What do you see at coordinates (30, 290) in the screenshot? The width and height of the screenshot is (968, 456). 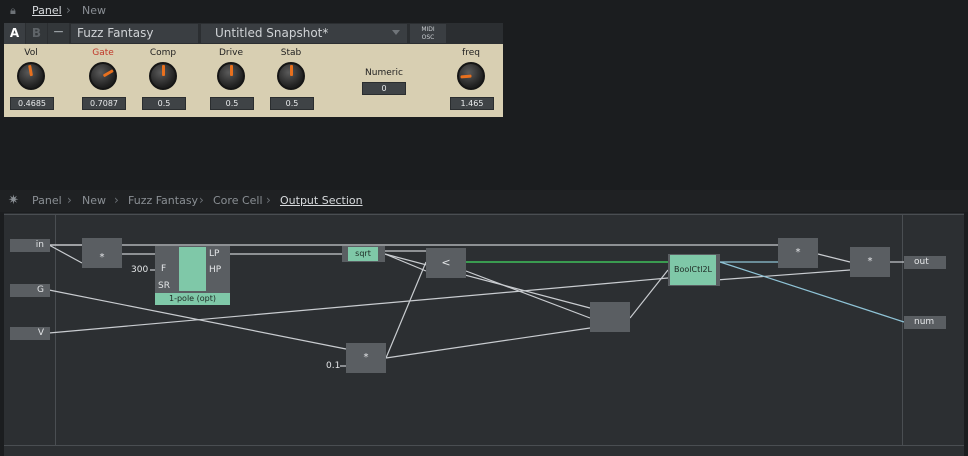 I see `input-port-g: G` at bounding box center [30, 290].